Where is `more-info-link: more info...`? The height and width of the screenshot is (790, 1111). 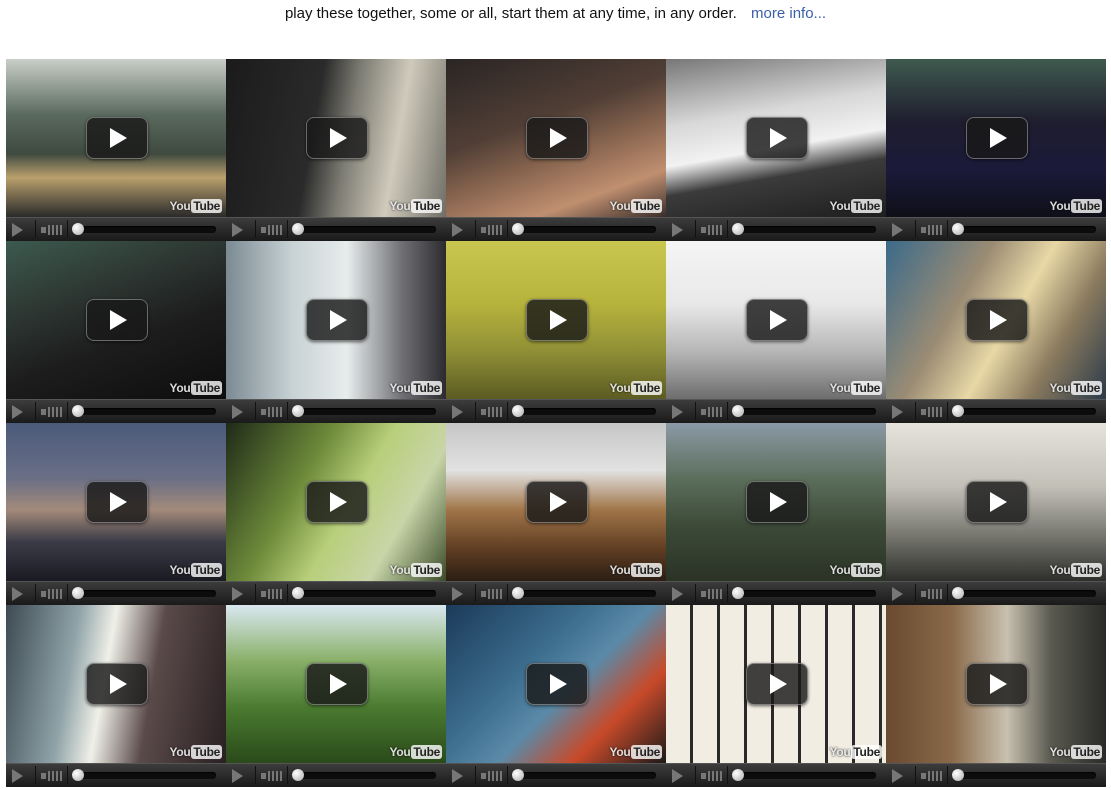
more-info-link: more info... is located at coordinates (788, 13).